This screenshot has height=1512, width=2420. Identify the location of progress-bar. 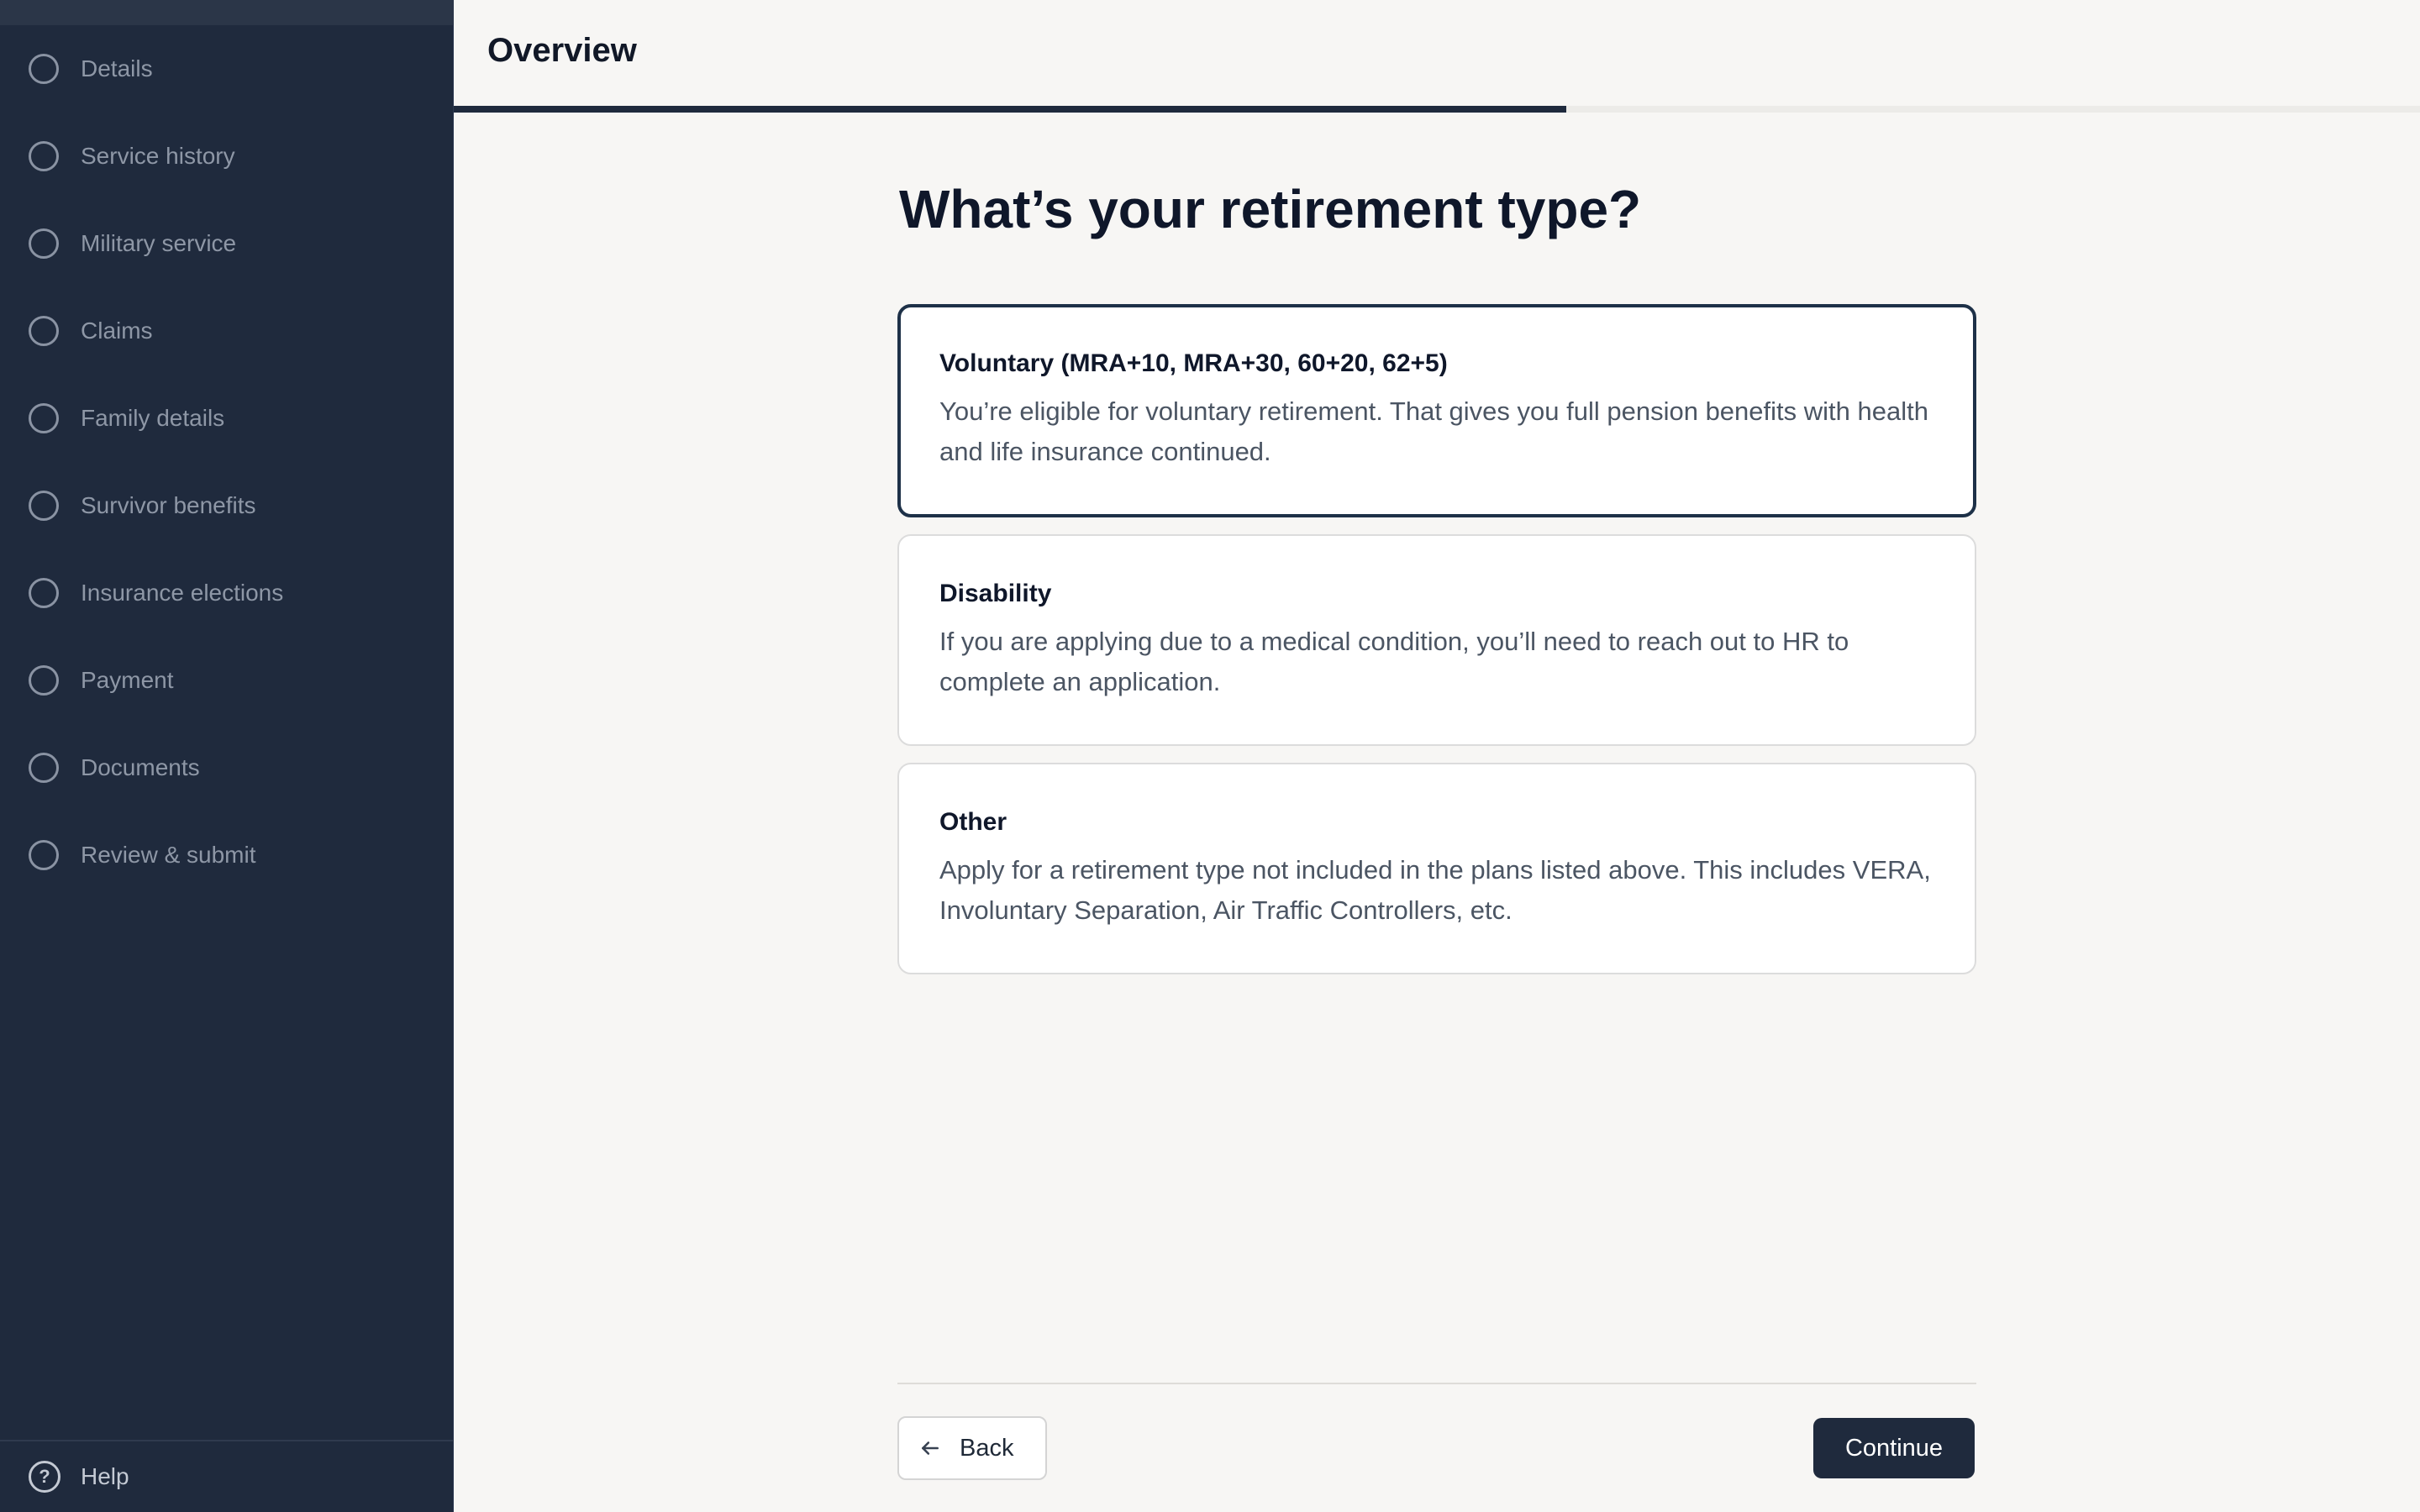
(1437, 109).